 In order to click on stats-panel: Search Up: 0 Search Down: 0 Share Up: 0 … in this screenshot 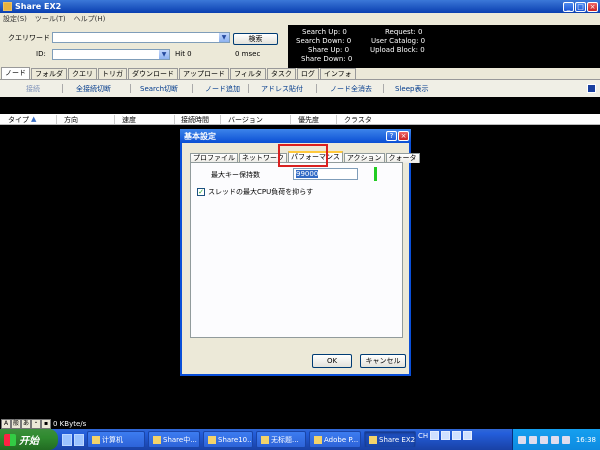, I will do `click(444, 46)`.